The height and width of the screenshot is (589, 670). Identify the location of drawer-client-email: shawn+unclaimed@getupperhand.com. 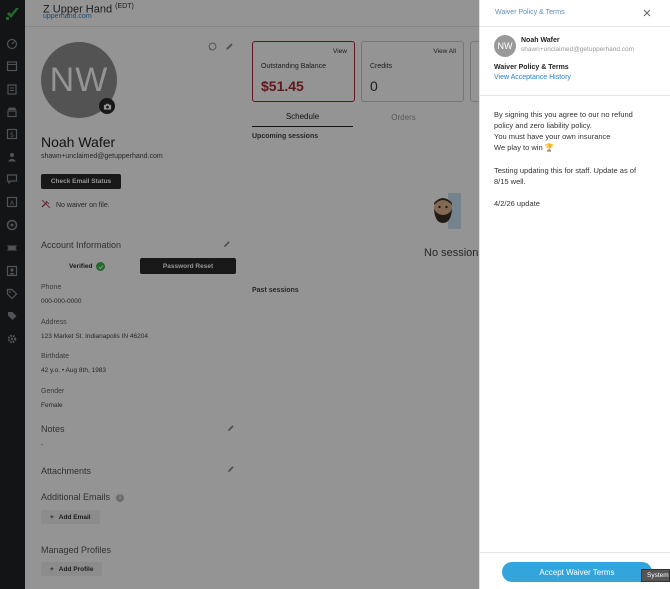
(578, 49).